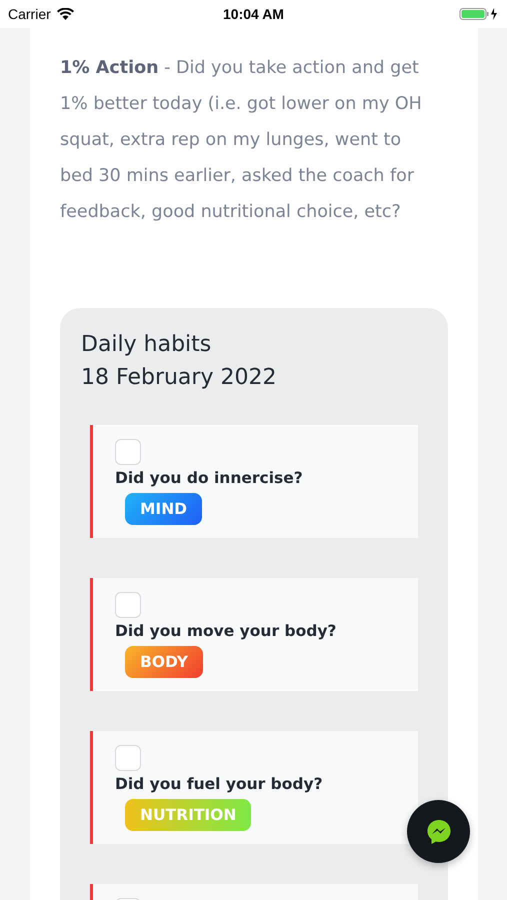 The image size is (507, 900). Describe the element at coordinates (164, 662) in the screenshot. I see `category-tag: BODY` at that location.